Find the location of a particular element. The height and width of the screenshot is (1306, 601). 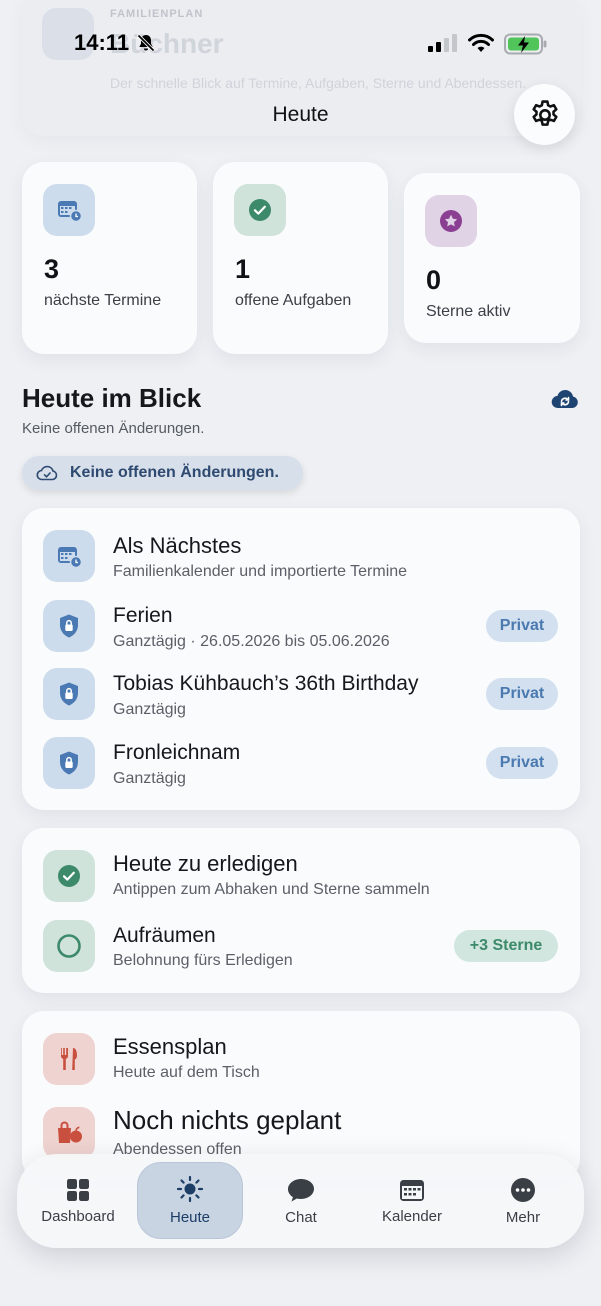

tab-label: Heute is located at coordinates (190, 1217).